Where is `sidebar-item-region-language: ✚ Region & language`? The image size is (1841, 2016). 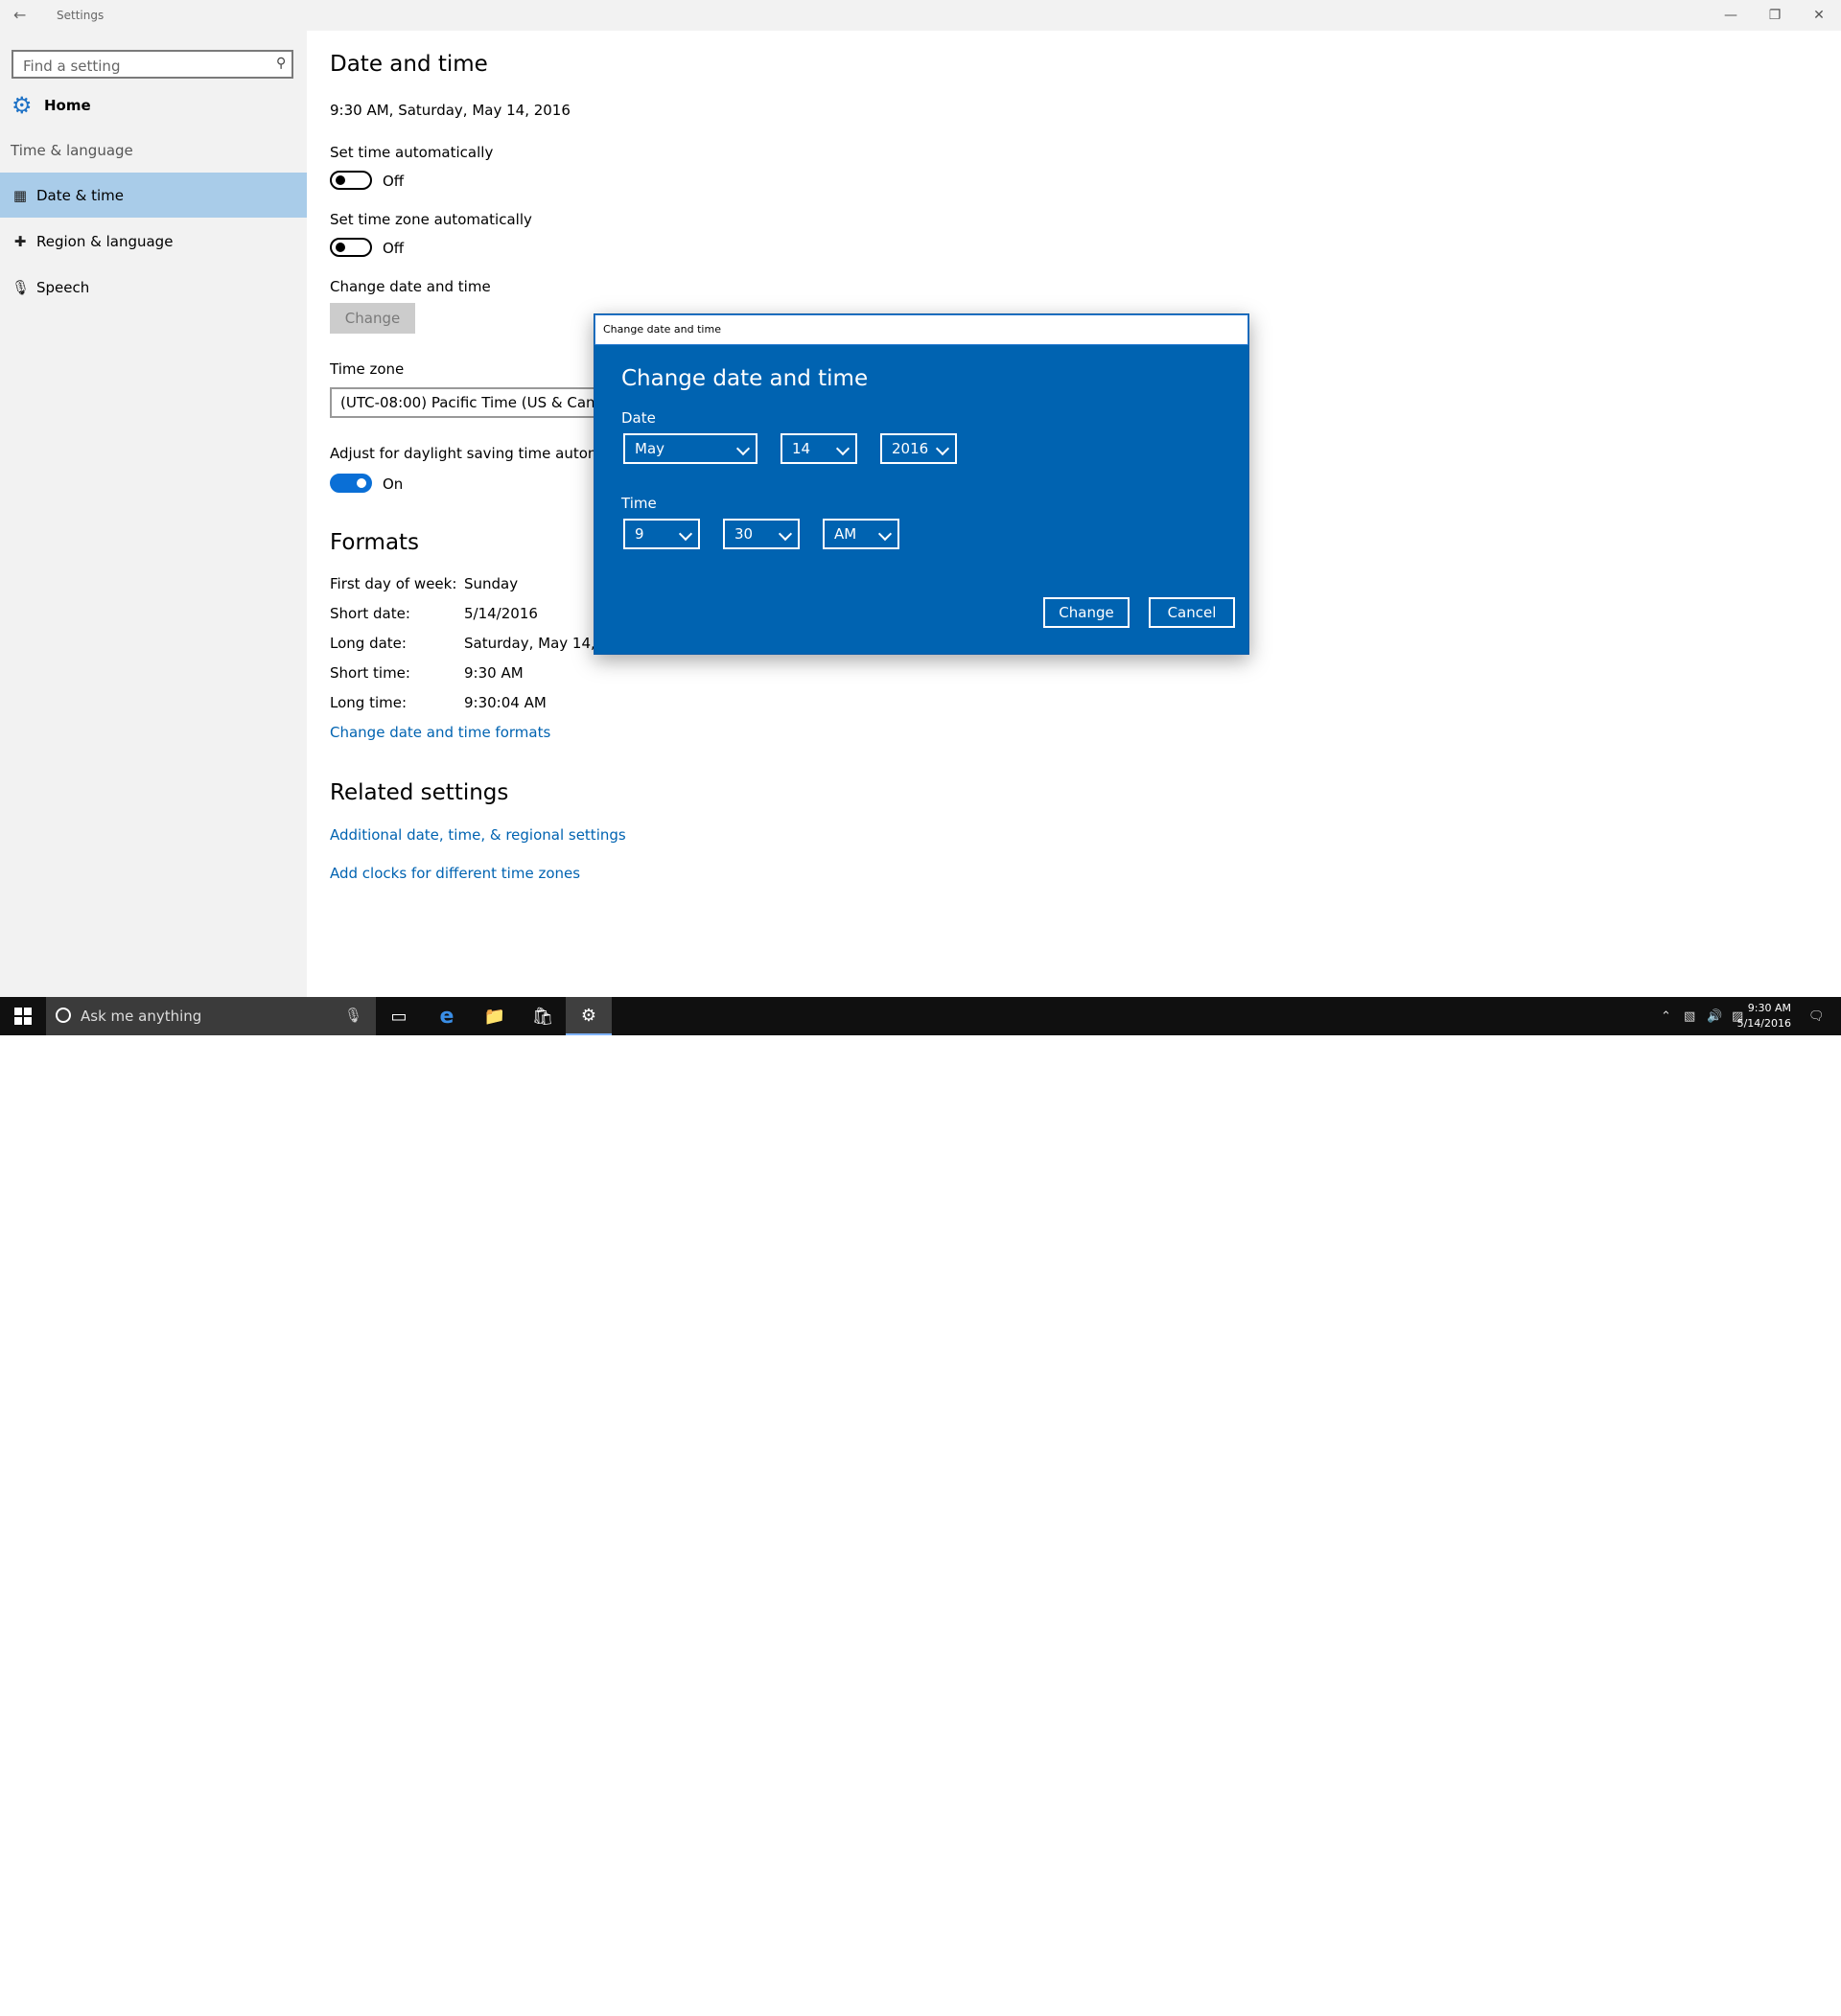 sidebar-item-region-language: ✚ Region & language is located at coordinates (153, 241).